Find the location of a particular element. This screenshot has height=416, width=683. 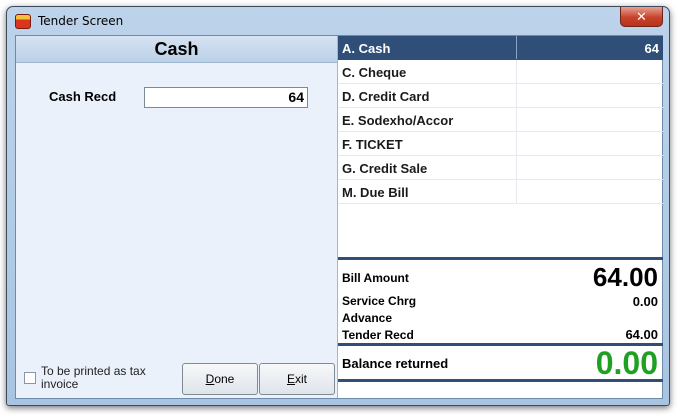

tender-name: G. Credit Sale is located at coordinates (385, 168).